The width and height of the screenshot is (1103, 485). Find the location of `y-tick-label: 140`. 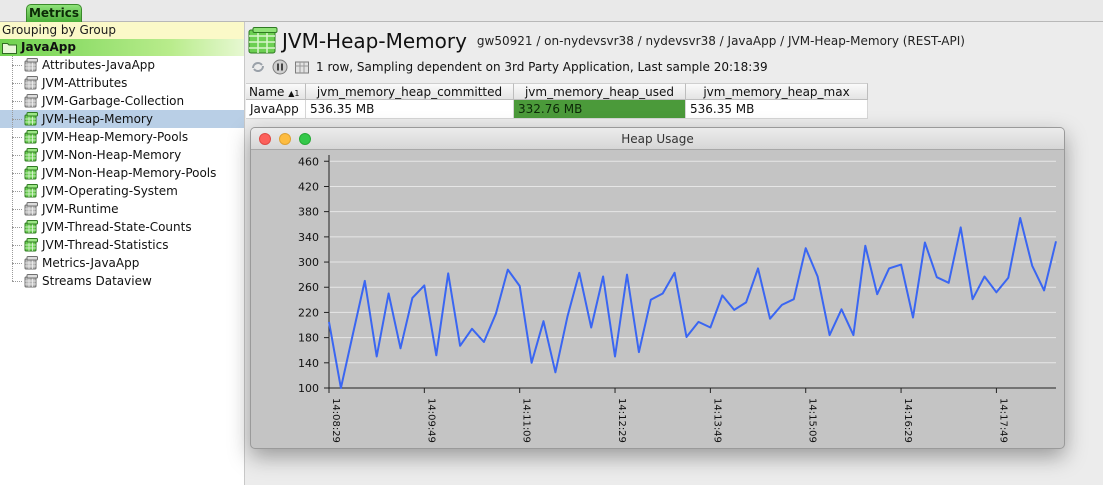

y-tick-label: 140 is located at coordinates (308, 363).